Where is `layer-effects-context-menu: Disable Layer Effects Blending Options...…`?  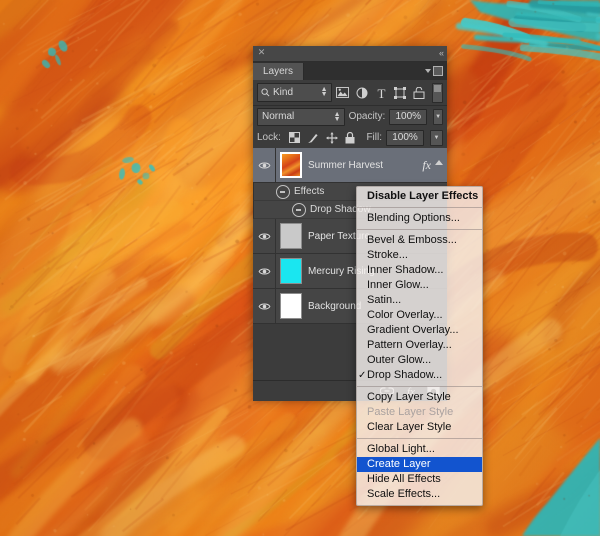 layer-effects-context-menu: Disable Layer Effects Blending Options...… is located at coordinates (419, 346).